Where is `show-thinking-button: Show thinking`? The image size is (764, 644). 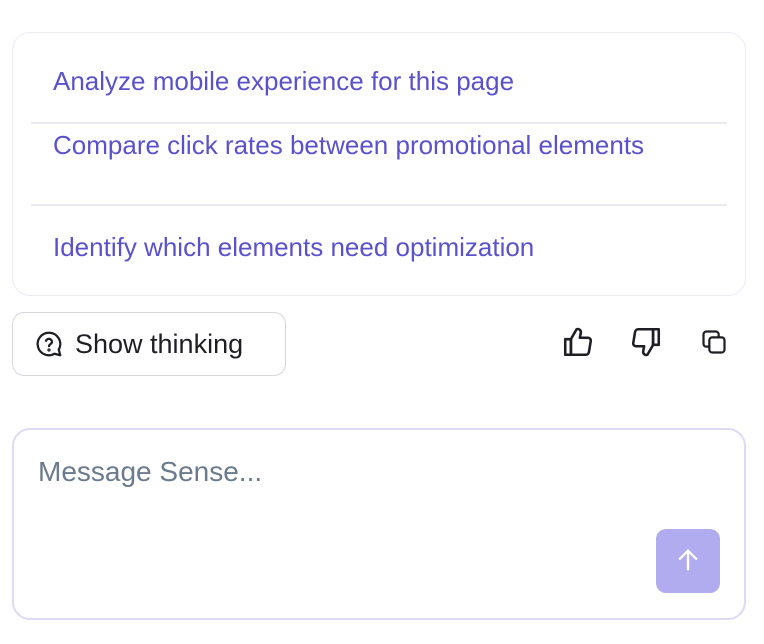 show-thinking-button: Show thinking is located at coordinates (149, 344).